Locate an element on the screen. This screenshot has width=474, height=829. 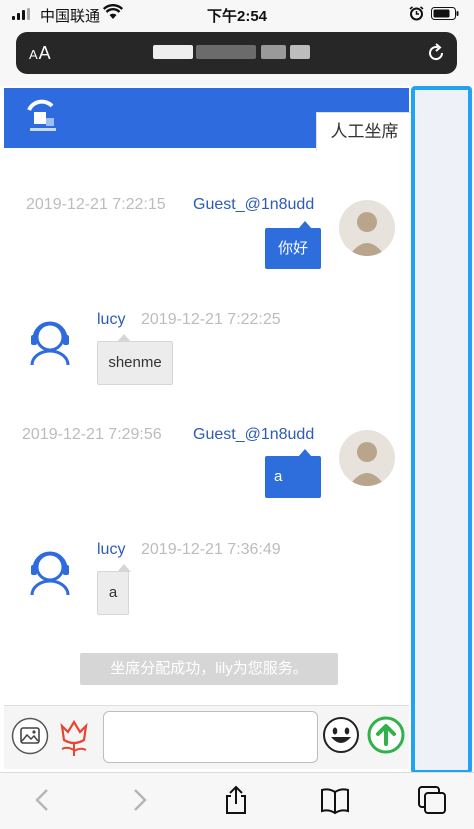
message-time: 2019-12-21 7:22:15 is located at coordinates (96, 204).